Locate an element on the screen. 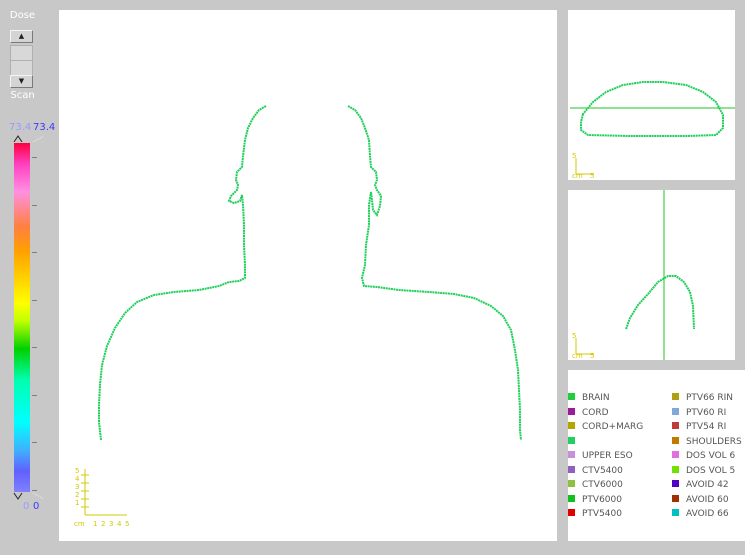  axial-view-canvas: 5 cm 5 is located at coordinates (652, 130).